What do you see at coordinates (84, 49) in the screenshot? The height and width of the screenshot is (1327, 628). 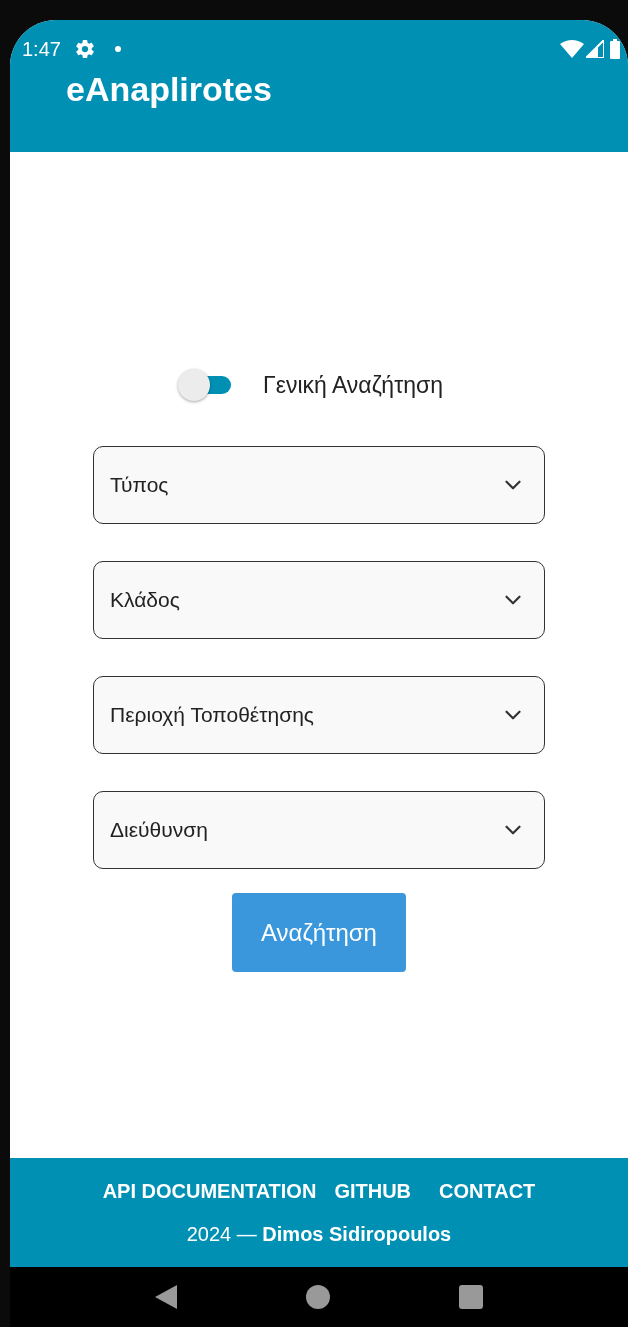 I see `settings-icon` at bounding box center [84, 49].